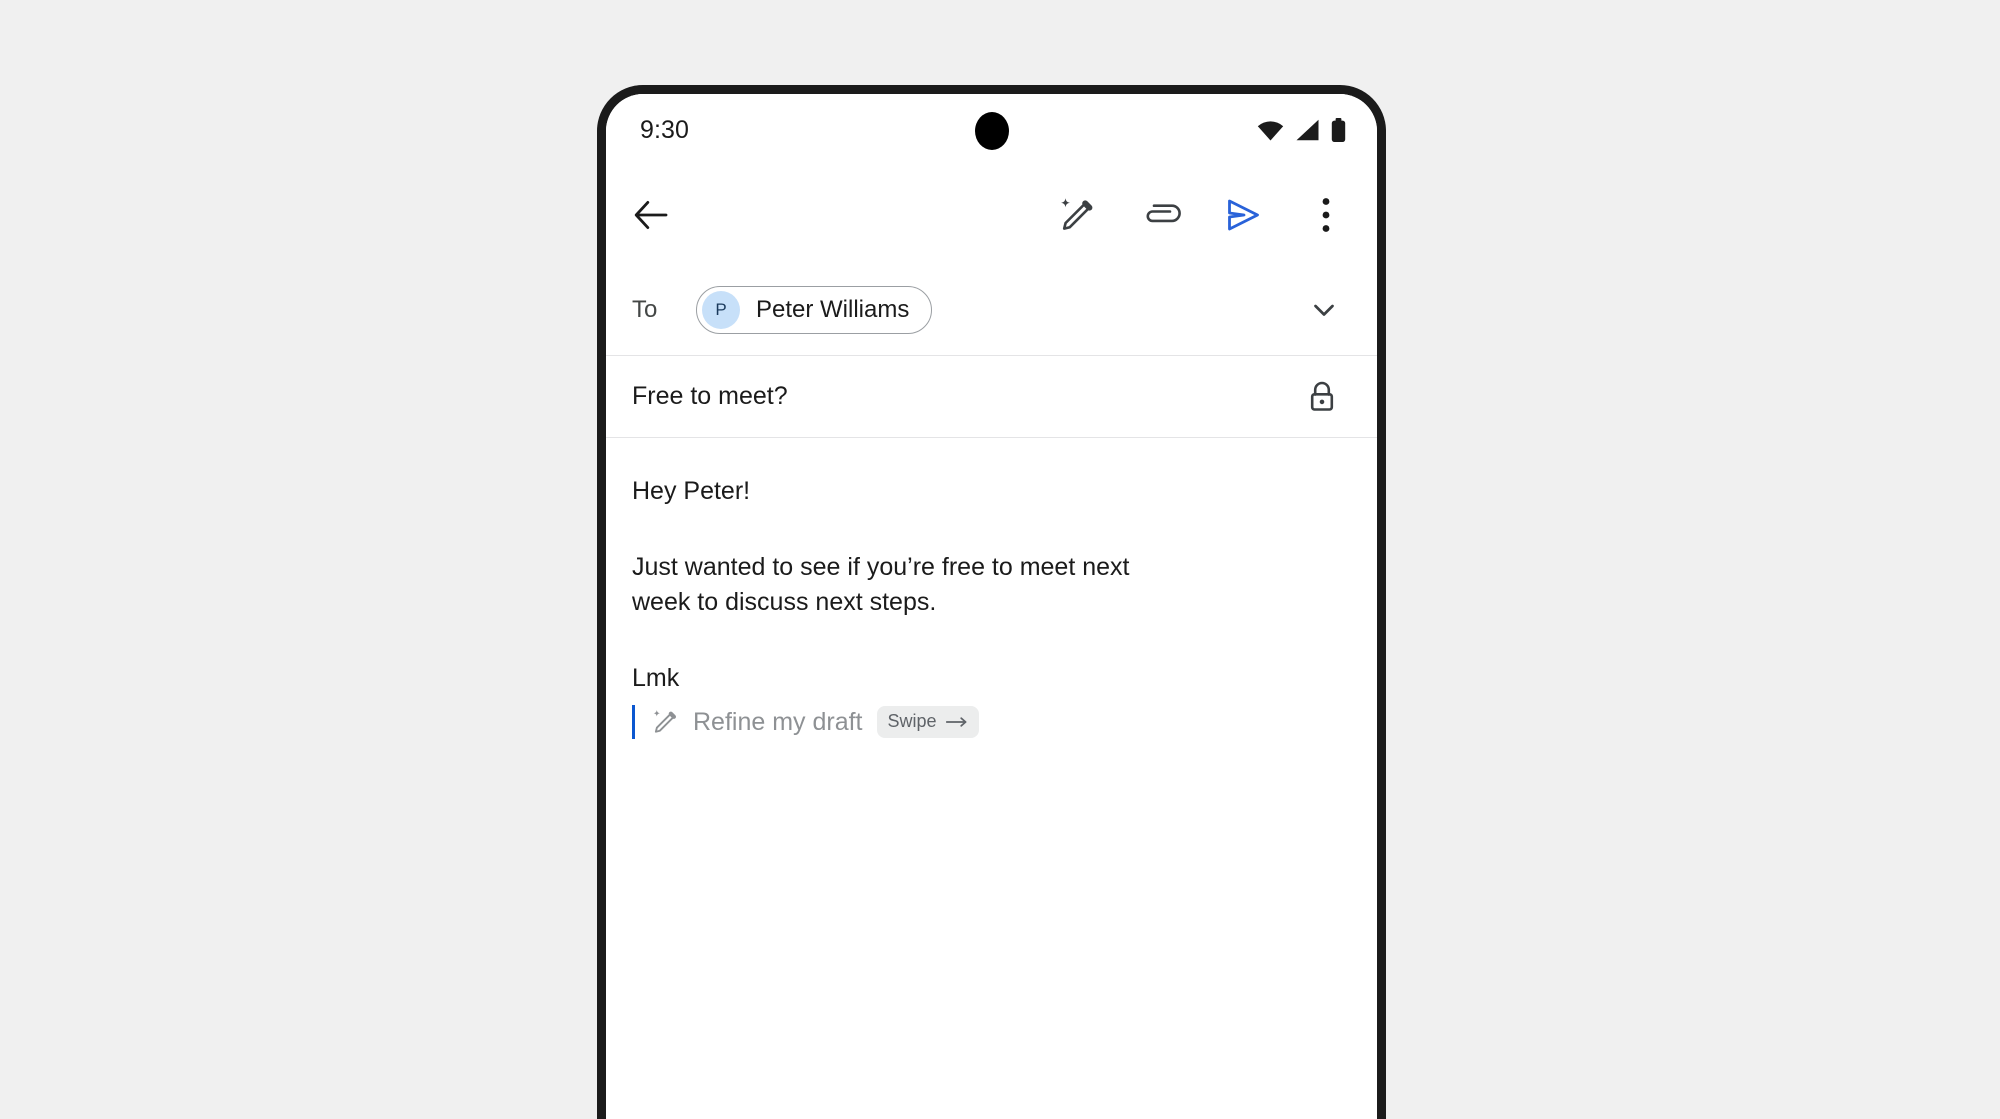 The height and width of the screenshot is (1119, 2000). I want to click on subject-row: Free to meet?, so click(991, 397).